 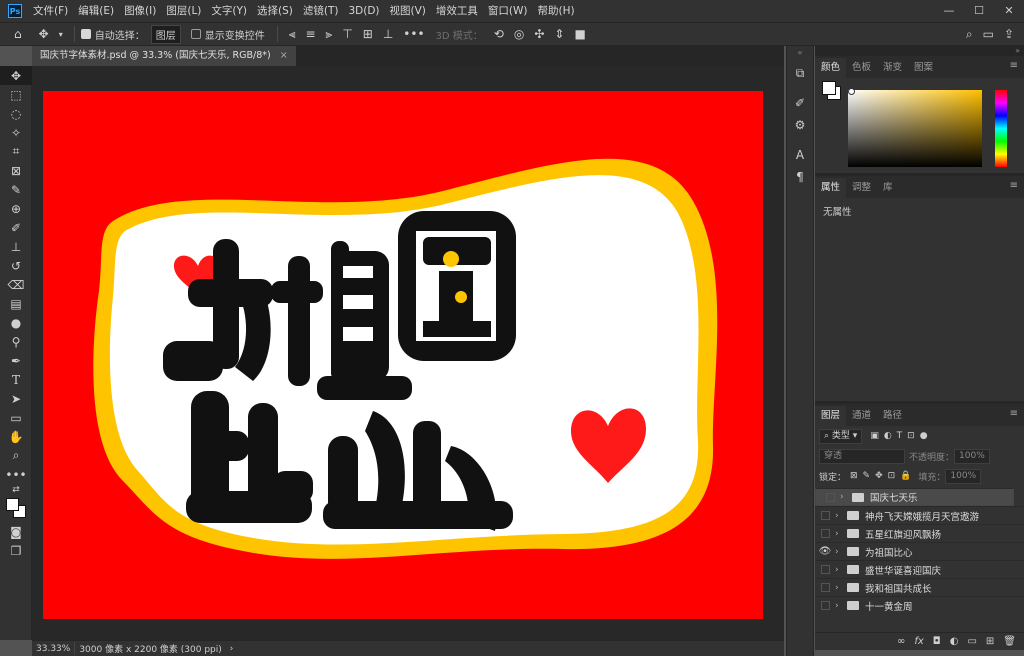 I want to click on magic-wand-tool-icon: ✧, so click(x=16, y=132).